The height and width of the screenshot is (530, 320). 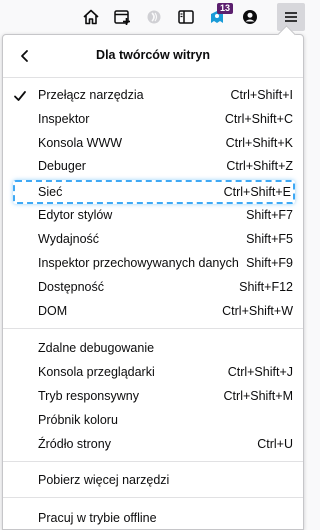 What do you see at coordinates (21, 95) in the screenshot?
I see `checkmark-icon` at bounding box center [21, 95].